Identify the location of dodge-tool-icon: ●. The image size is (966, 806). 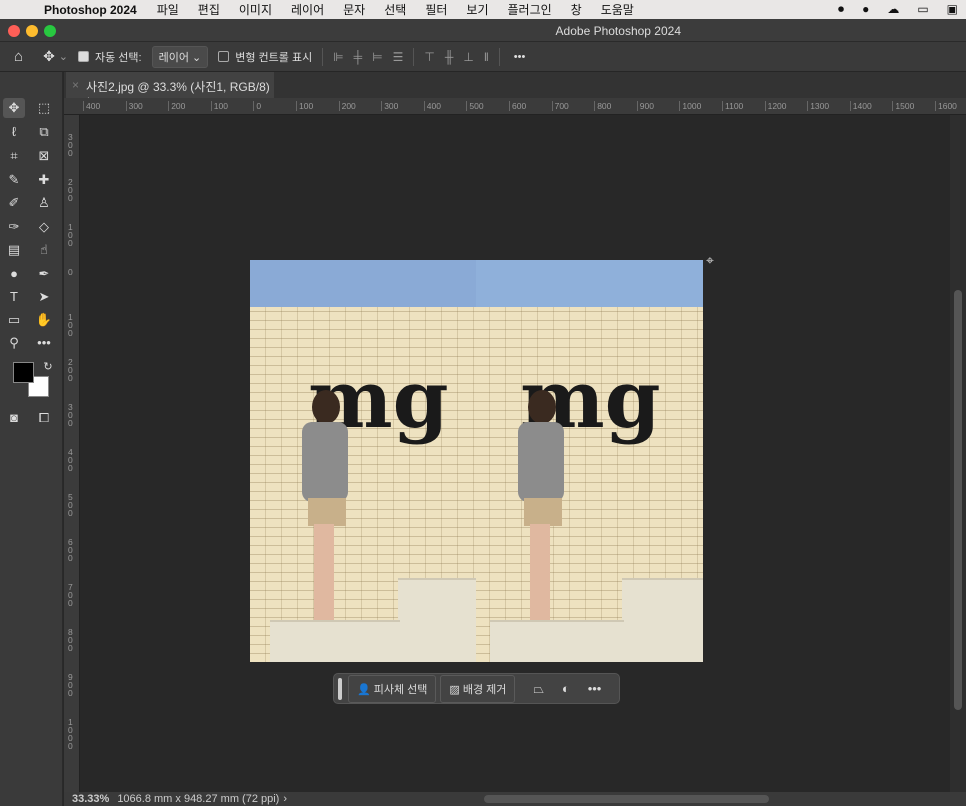
(14, 274).